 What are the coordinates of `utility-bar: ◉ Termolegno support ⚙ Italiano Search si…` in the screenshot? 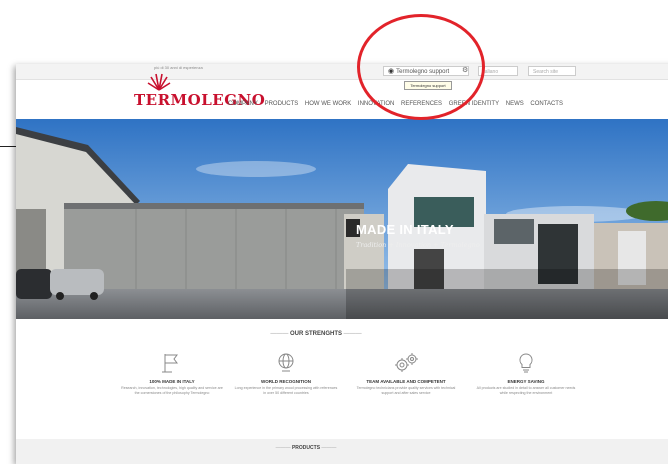 It's located at (342, 72).